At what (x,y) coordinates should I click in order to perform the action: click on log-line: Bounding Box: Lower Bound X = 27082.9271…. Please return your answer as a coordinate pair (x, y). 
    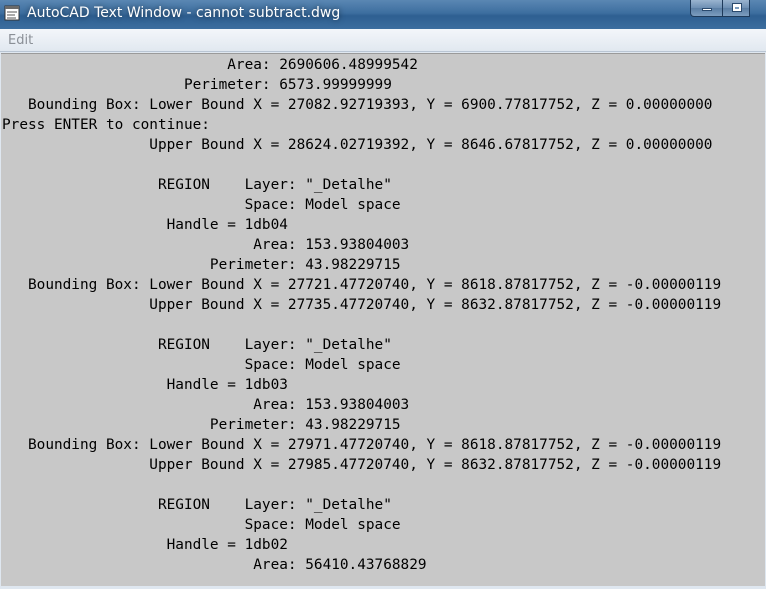
    Looking at the image, I should click on (357, 105).